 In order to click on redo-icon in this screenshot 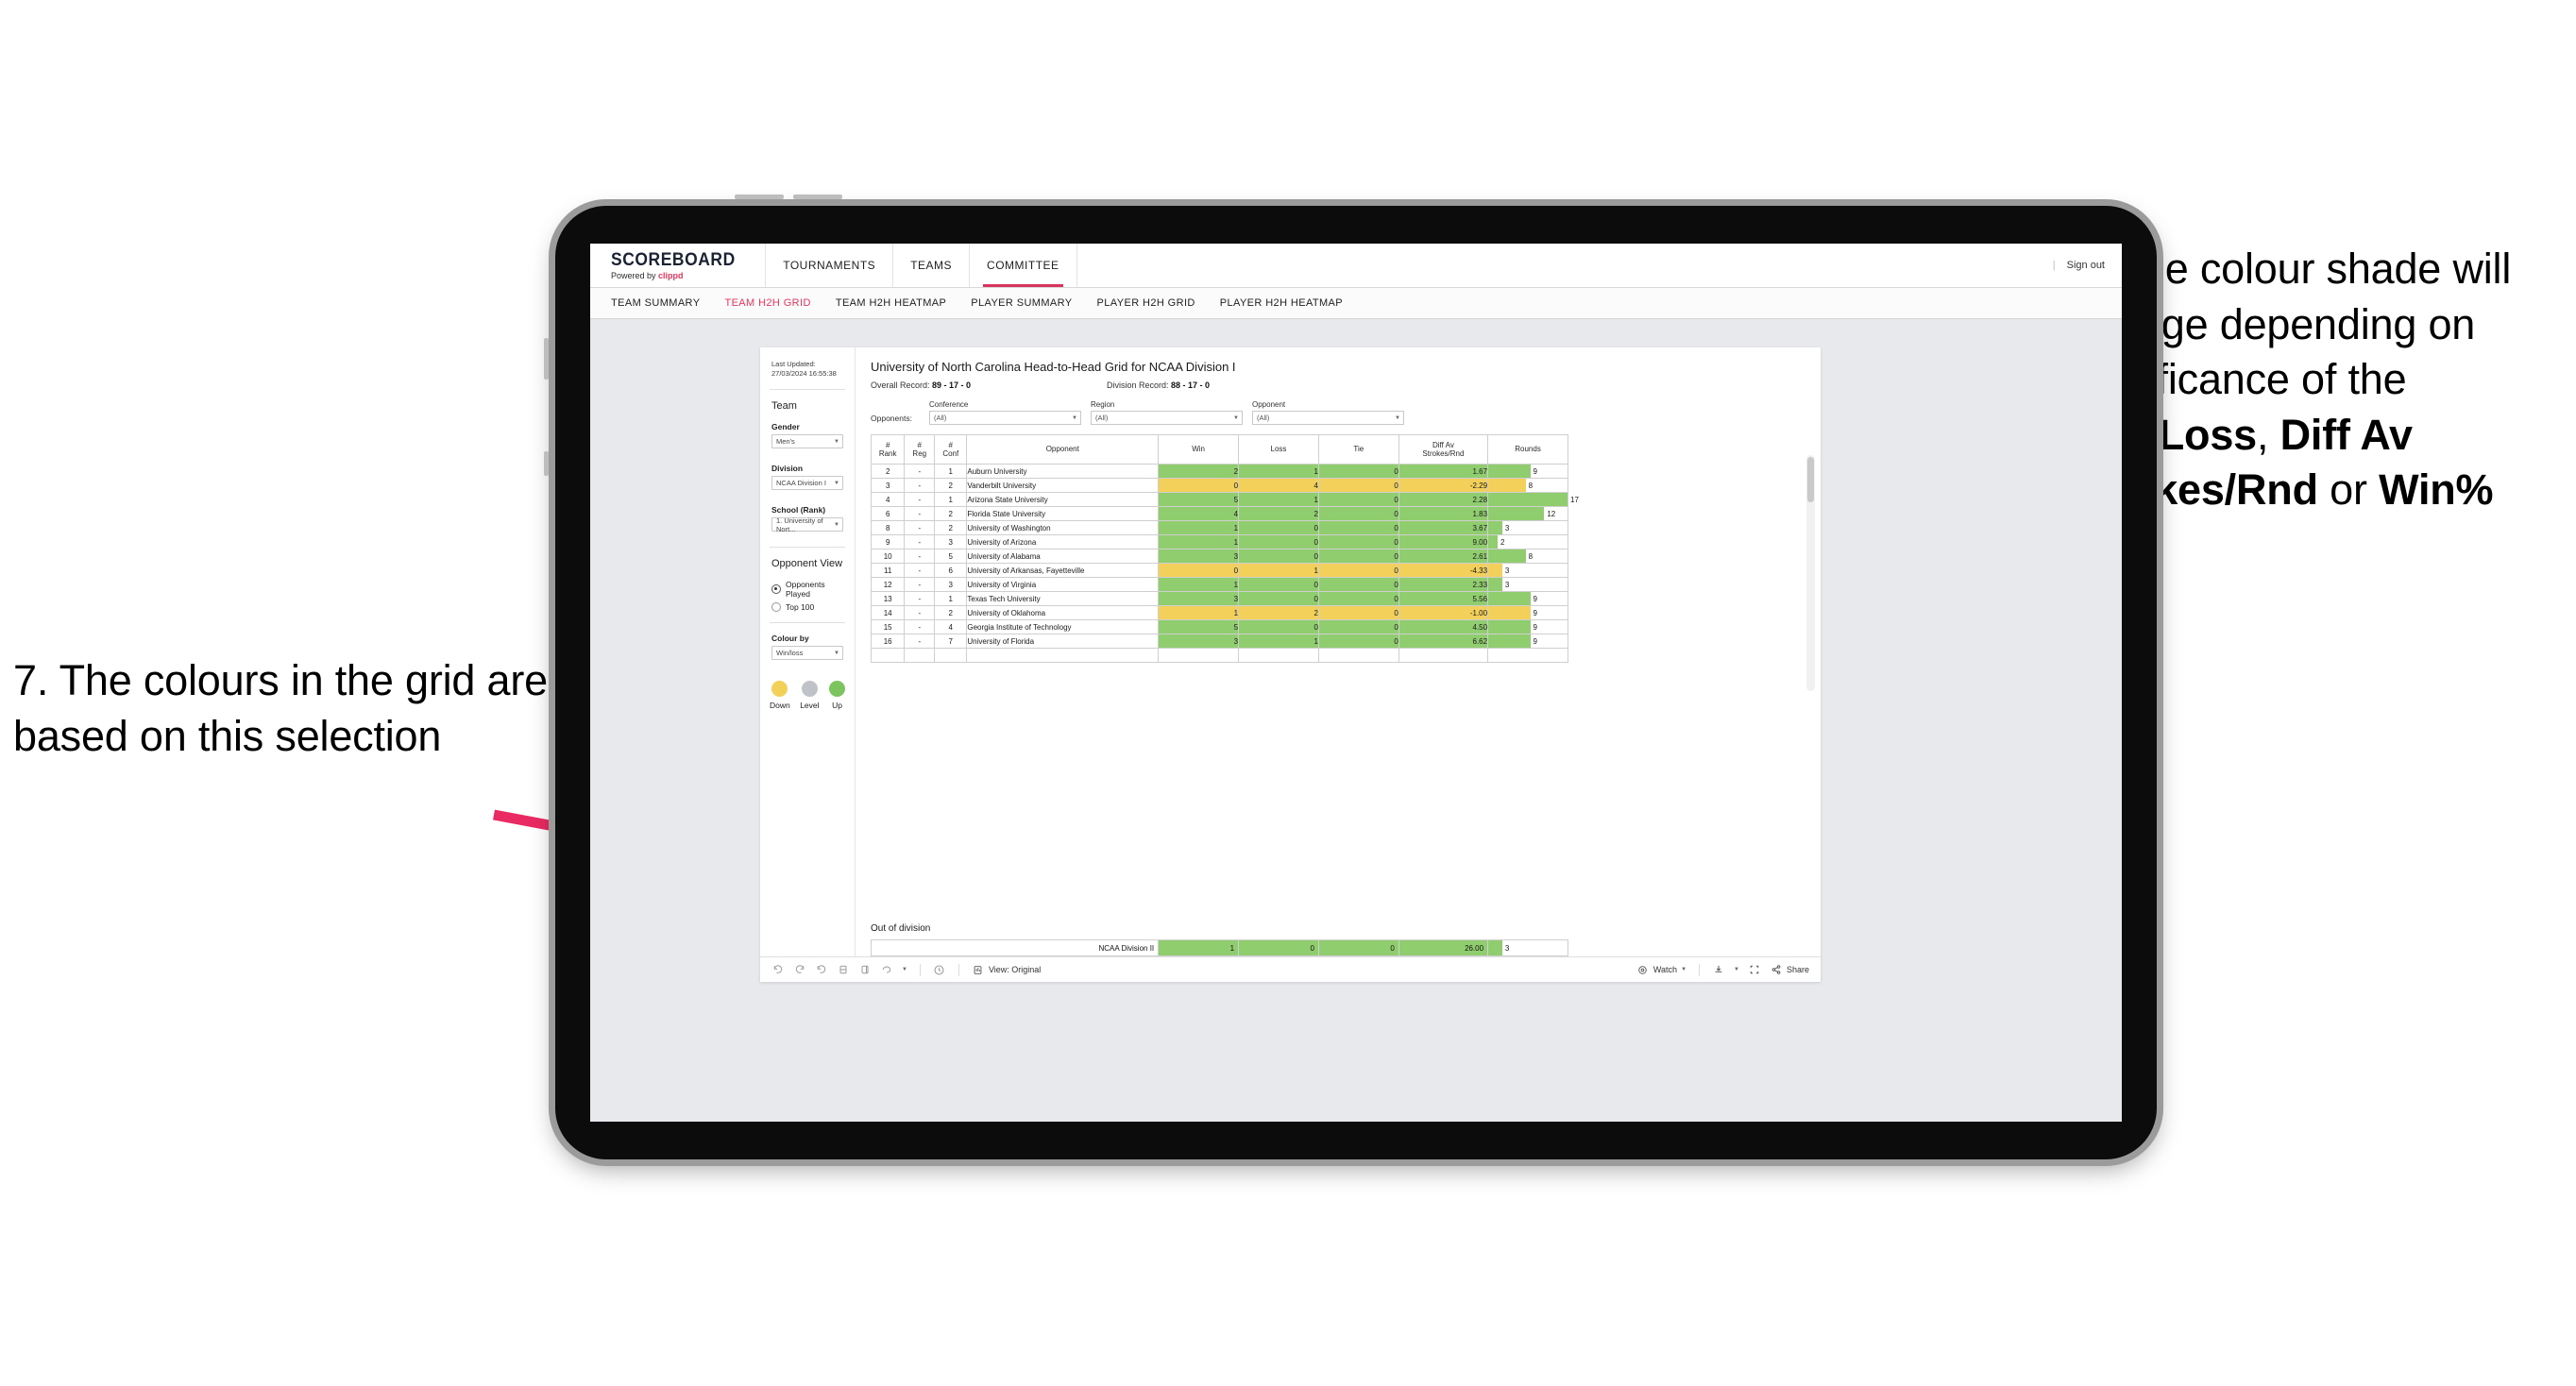, I will do `click(799, 970)`.